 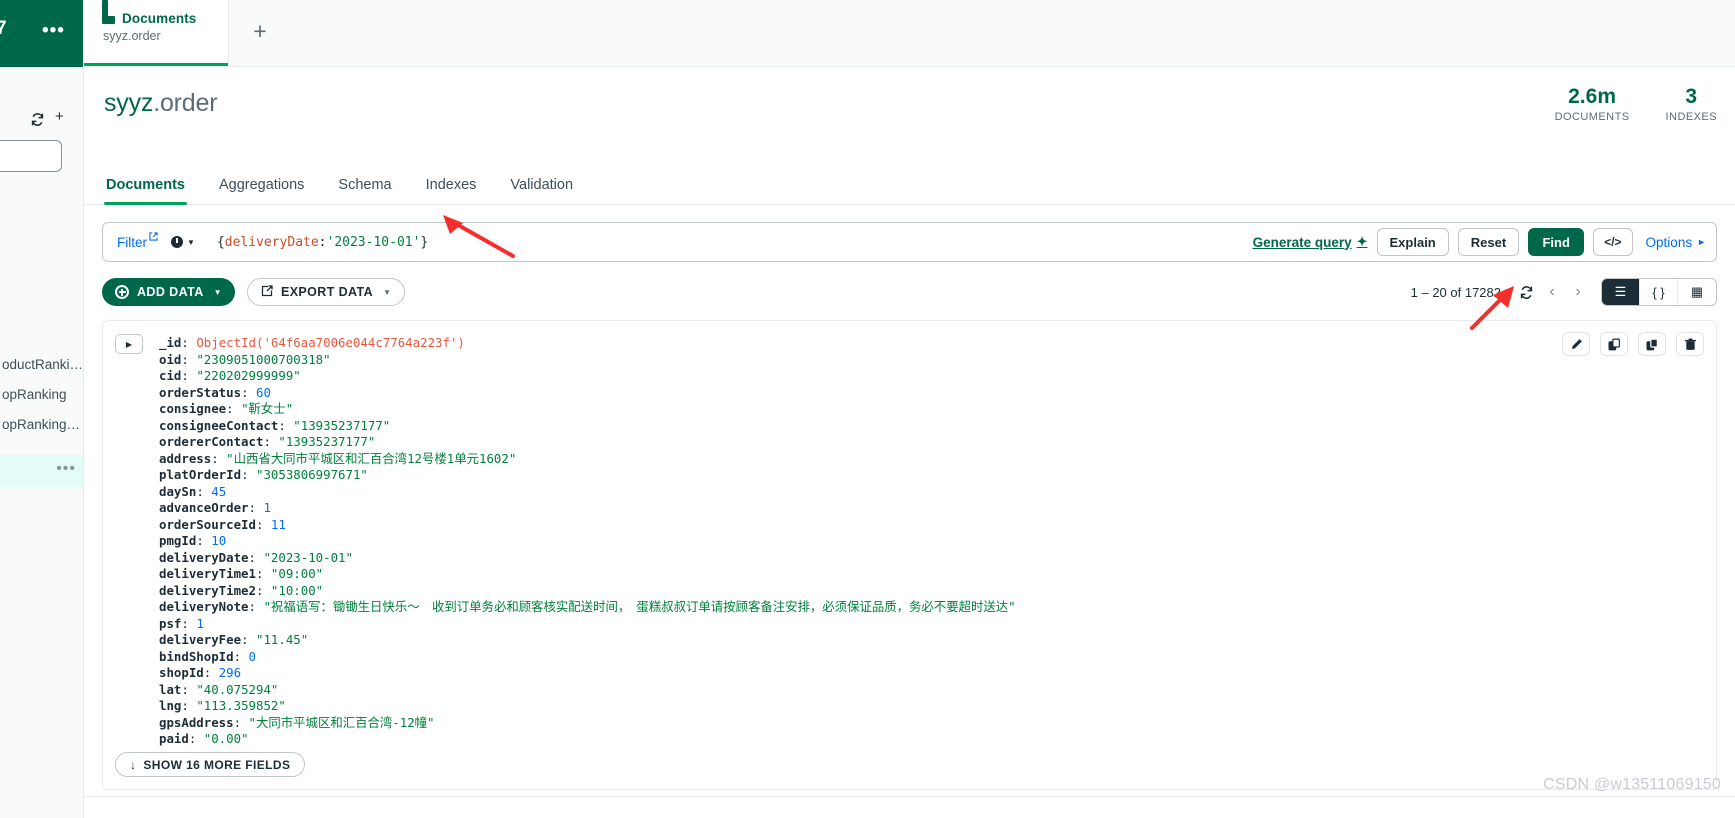 I want to click on new-tab-button: +, so click(x=260, y=33).